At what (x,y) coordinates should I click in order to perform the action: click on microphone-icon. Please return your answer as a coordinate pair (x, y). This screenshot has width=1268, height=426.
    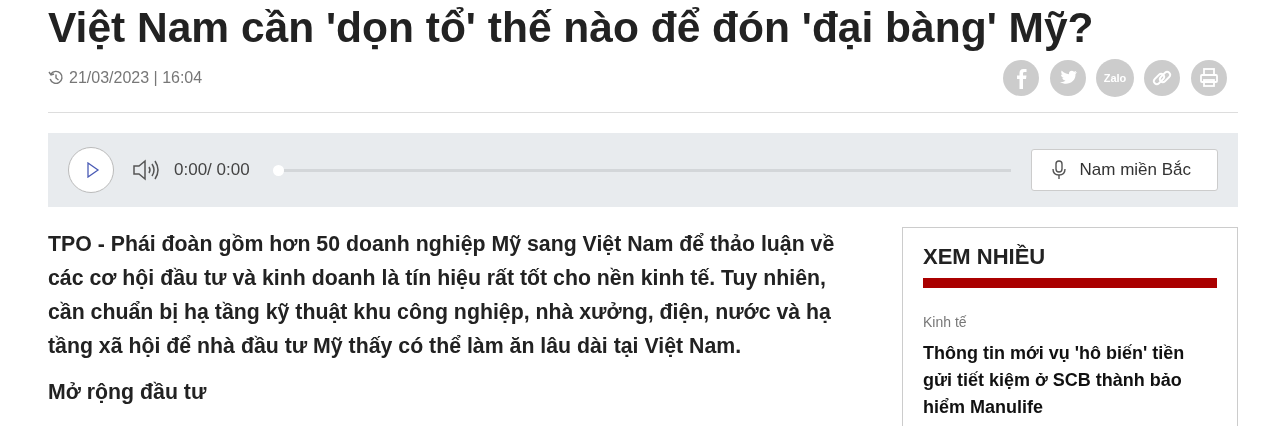
    Looking at the image, I should click on (1058, 170).